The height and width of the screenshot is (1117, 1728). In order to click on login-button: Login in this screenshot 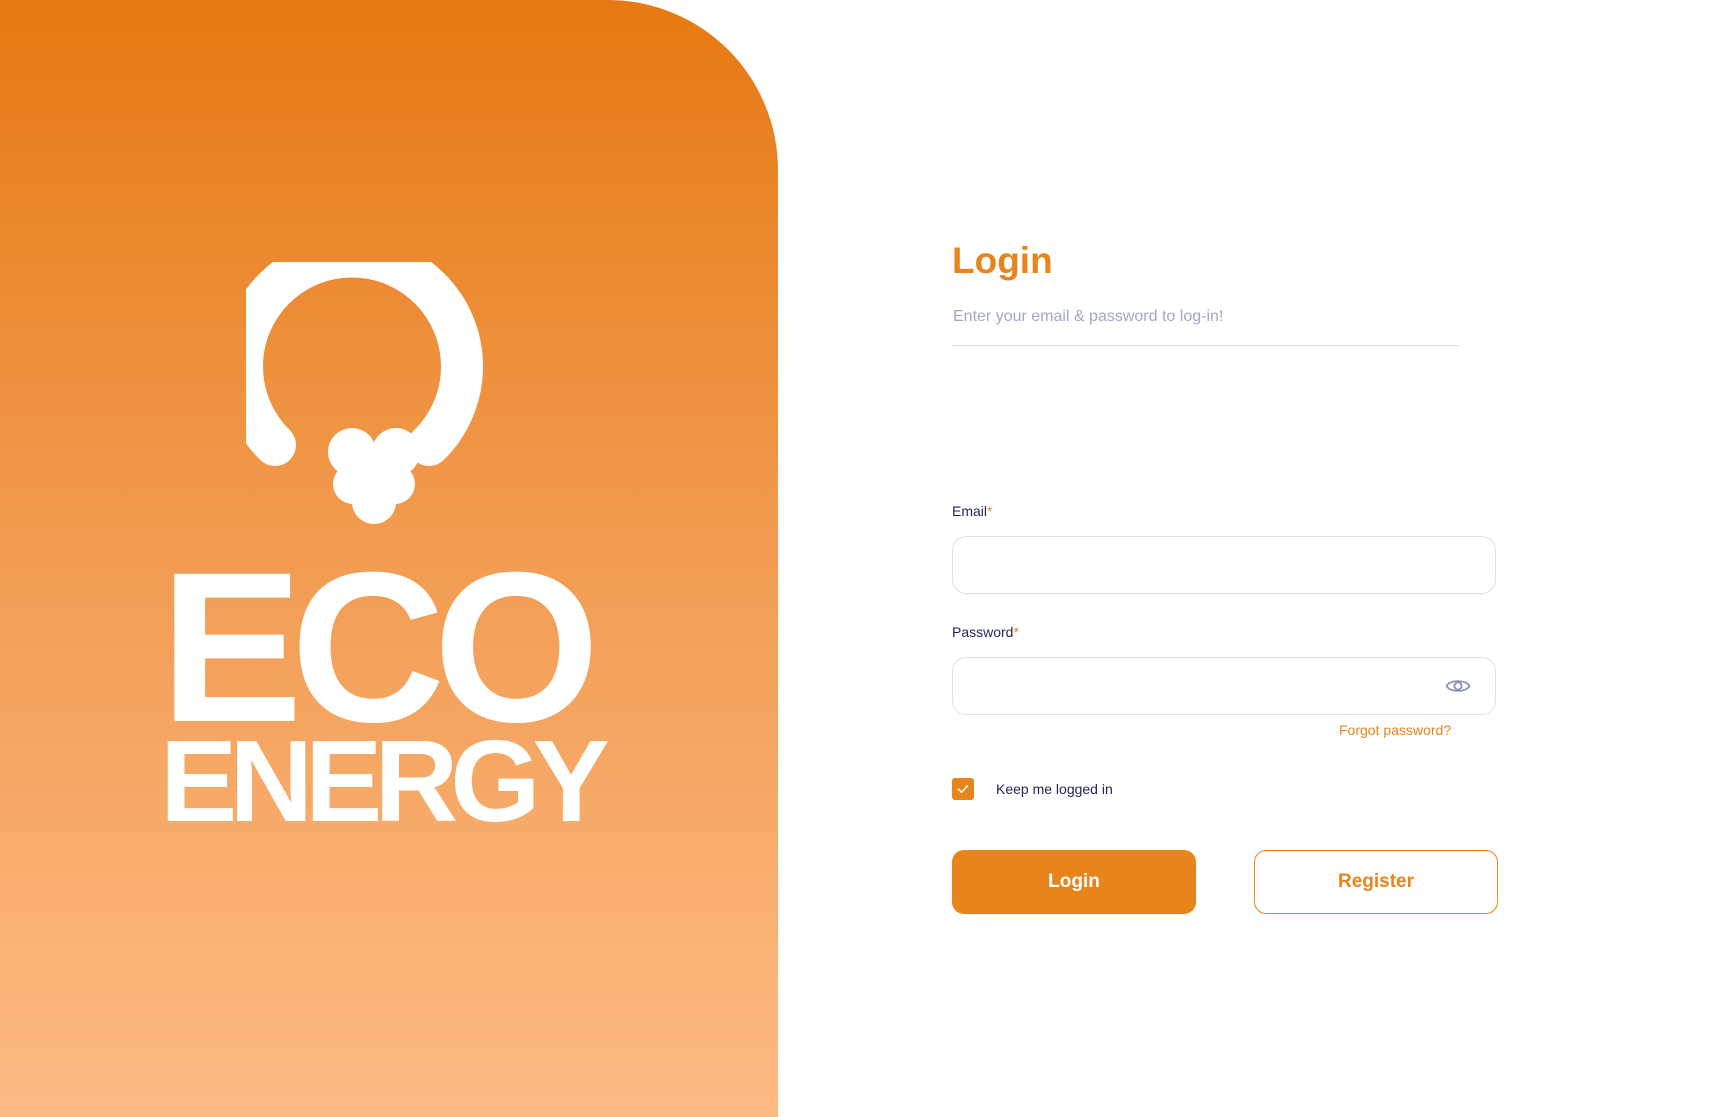, I will do `click(1074, 882)`.